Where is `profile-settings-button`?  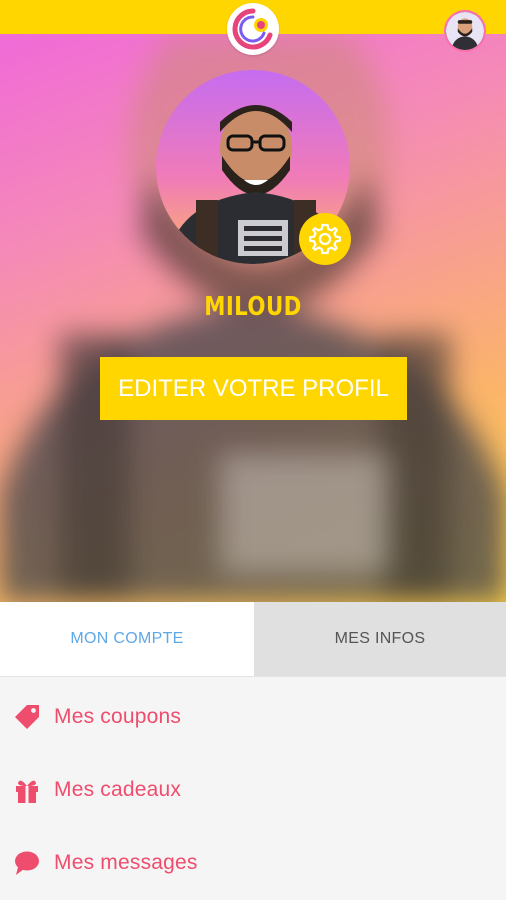
profile-settings-button is located at coordinates (325, 239).